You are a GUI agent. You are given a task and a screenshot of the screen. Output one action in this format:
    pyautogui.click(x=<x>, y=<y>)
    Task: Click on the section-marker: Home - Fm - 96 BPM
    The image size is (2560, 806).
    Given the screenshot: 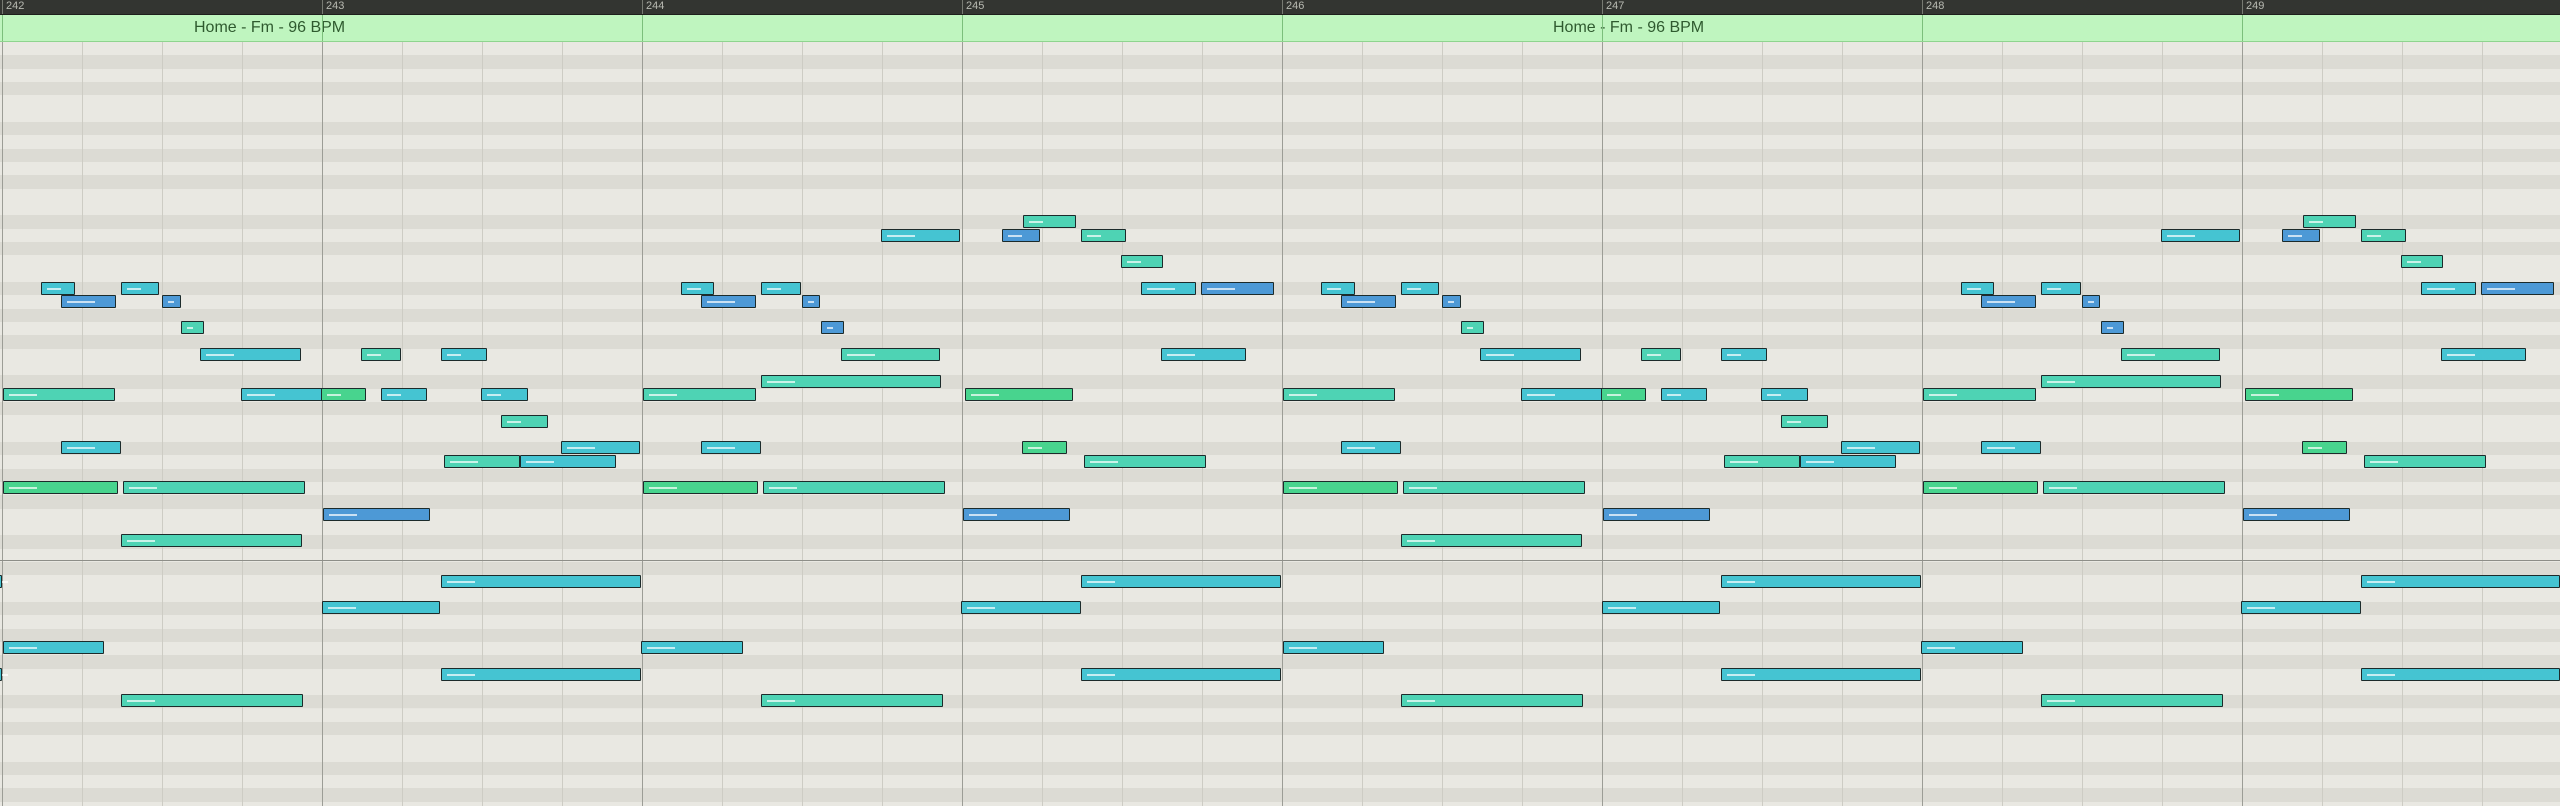 What is the action you would take?
    pyautogui.click(x=1628, y=28)
    